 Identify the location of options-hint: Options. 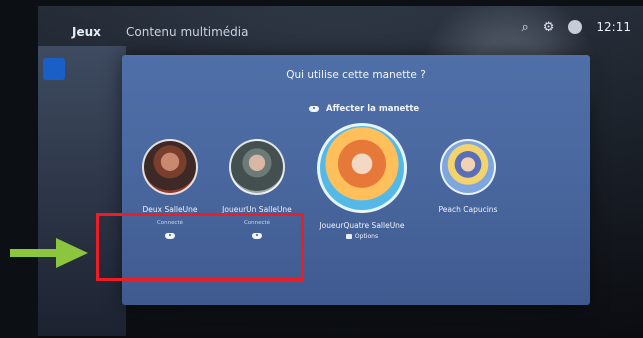
(362, 236).